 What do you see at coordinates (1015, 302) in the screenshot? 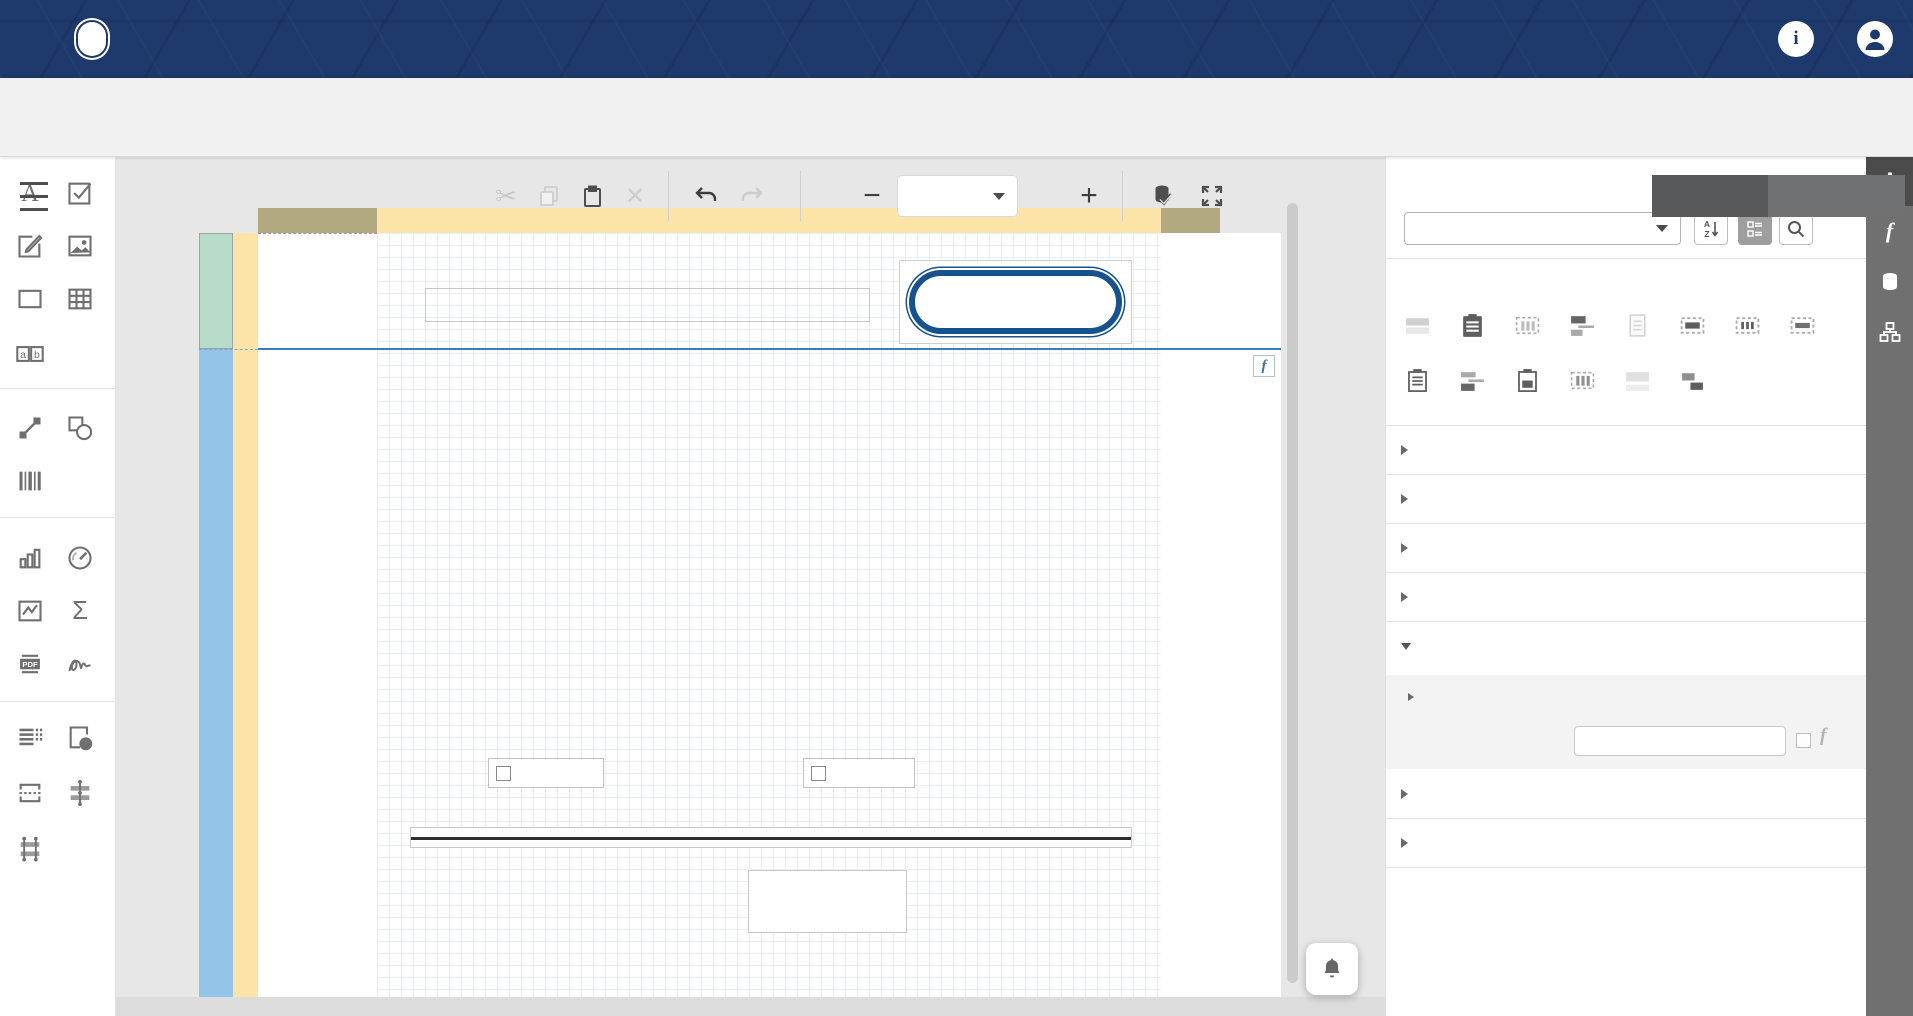
I see `report-logo-component` at bounding box center [1015, 302].